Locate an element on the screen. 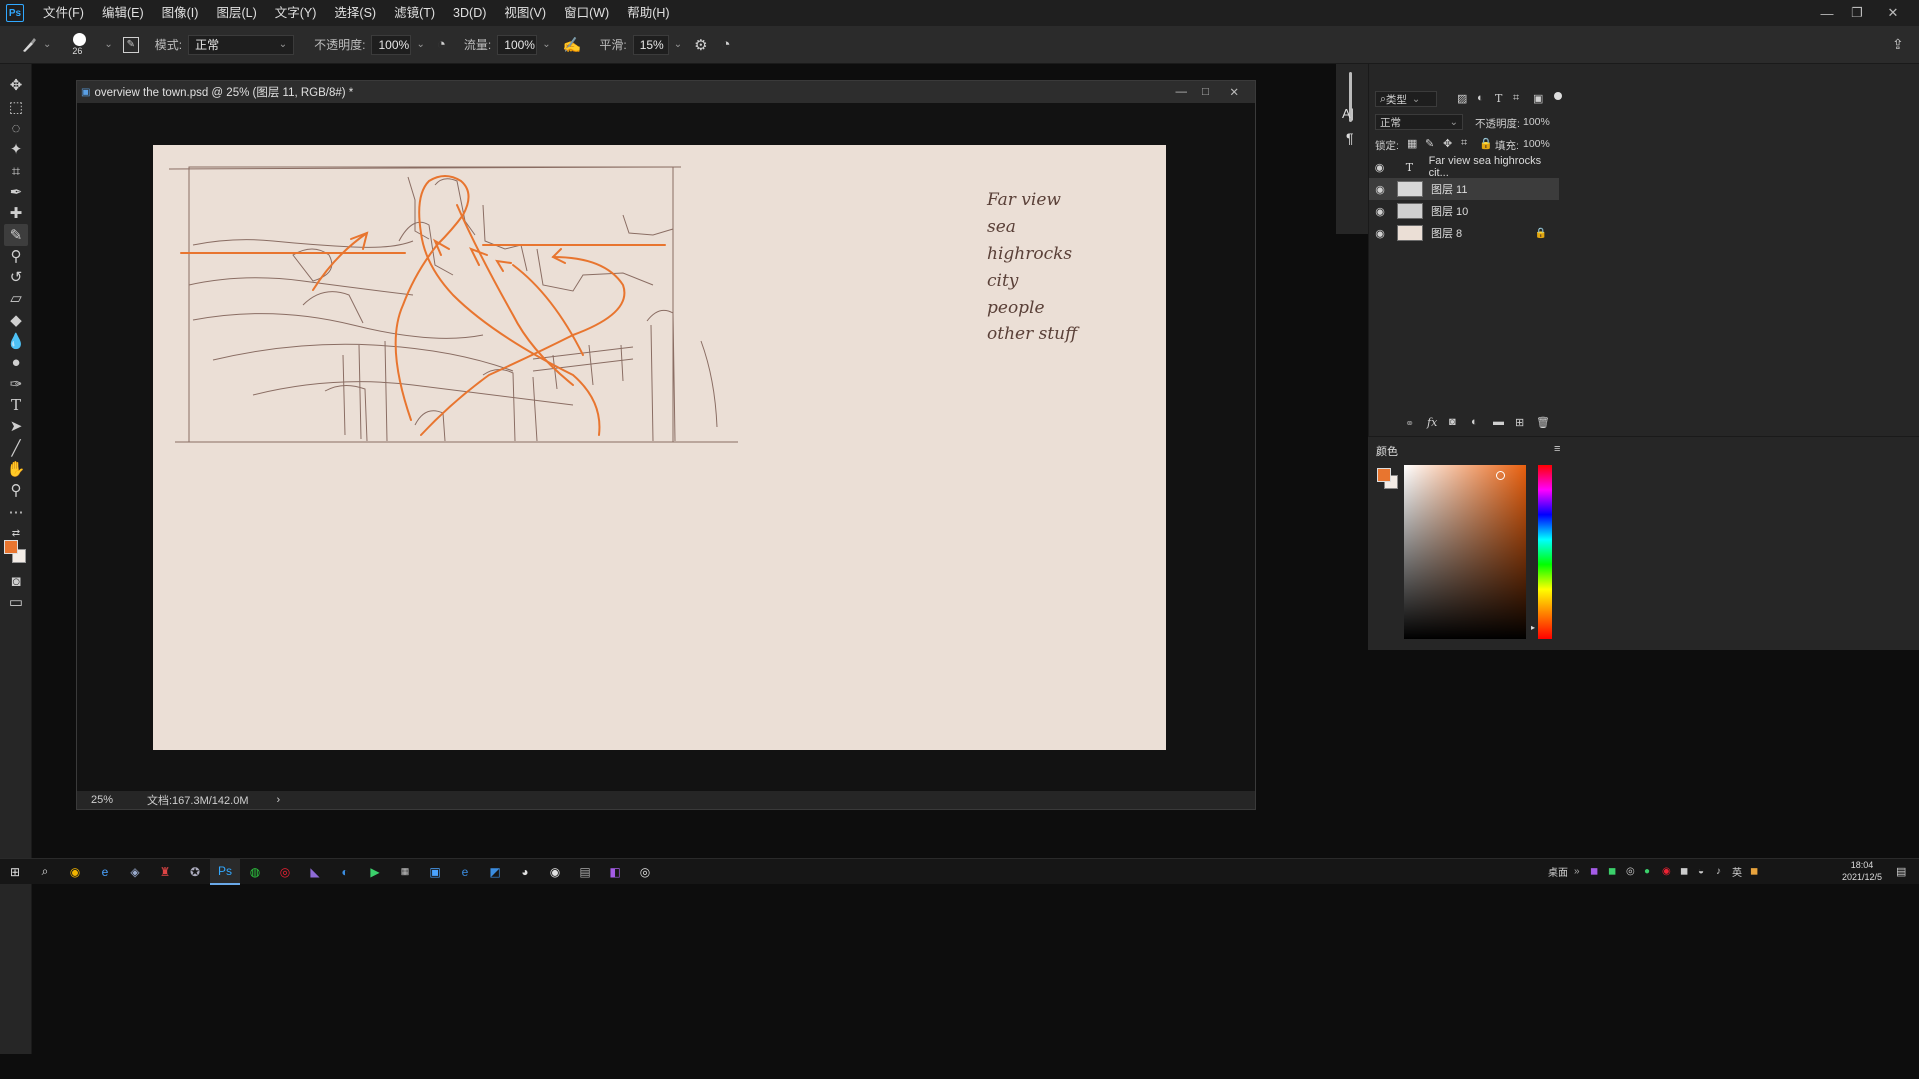 The width and height of the screenshot is (1919, 1079). marquee-tool-icon: ⬚ is located at coordinates (16, 107).